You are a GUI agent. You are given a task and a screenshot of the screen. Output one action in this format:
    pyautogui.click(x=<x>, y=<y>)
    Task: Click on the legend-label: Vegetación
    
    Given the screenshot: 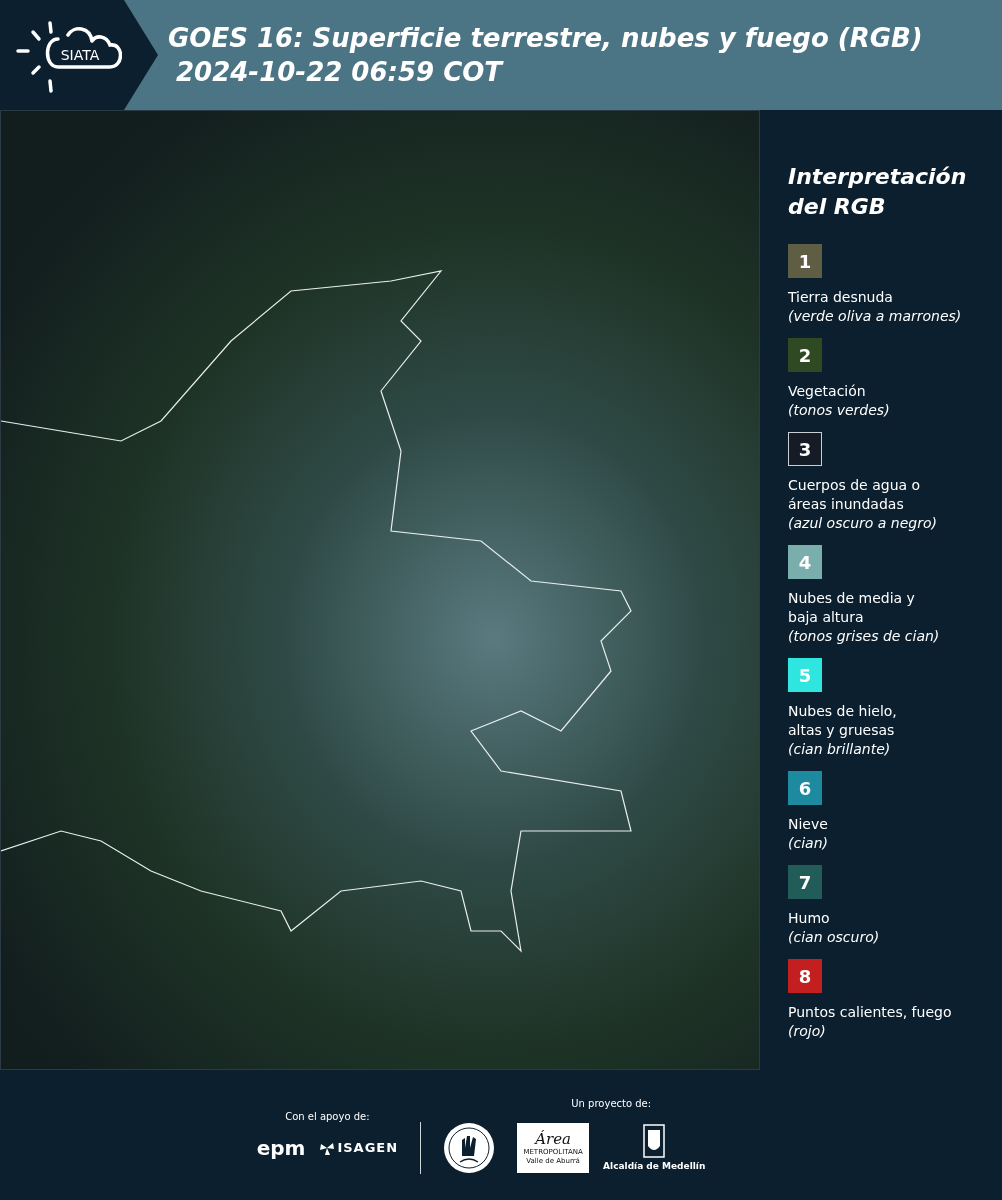 What is the action you would take?
    pyautogui.click(x=827, y=391)
    